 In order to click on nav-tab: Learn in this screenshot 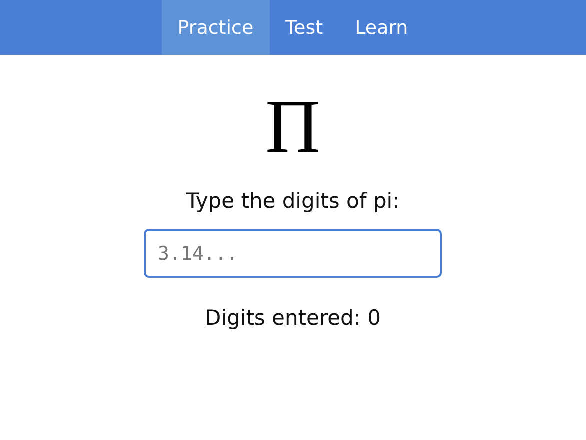, I will do `click(381, 27)`.